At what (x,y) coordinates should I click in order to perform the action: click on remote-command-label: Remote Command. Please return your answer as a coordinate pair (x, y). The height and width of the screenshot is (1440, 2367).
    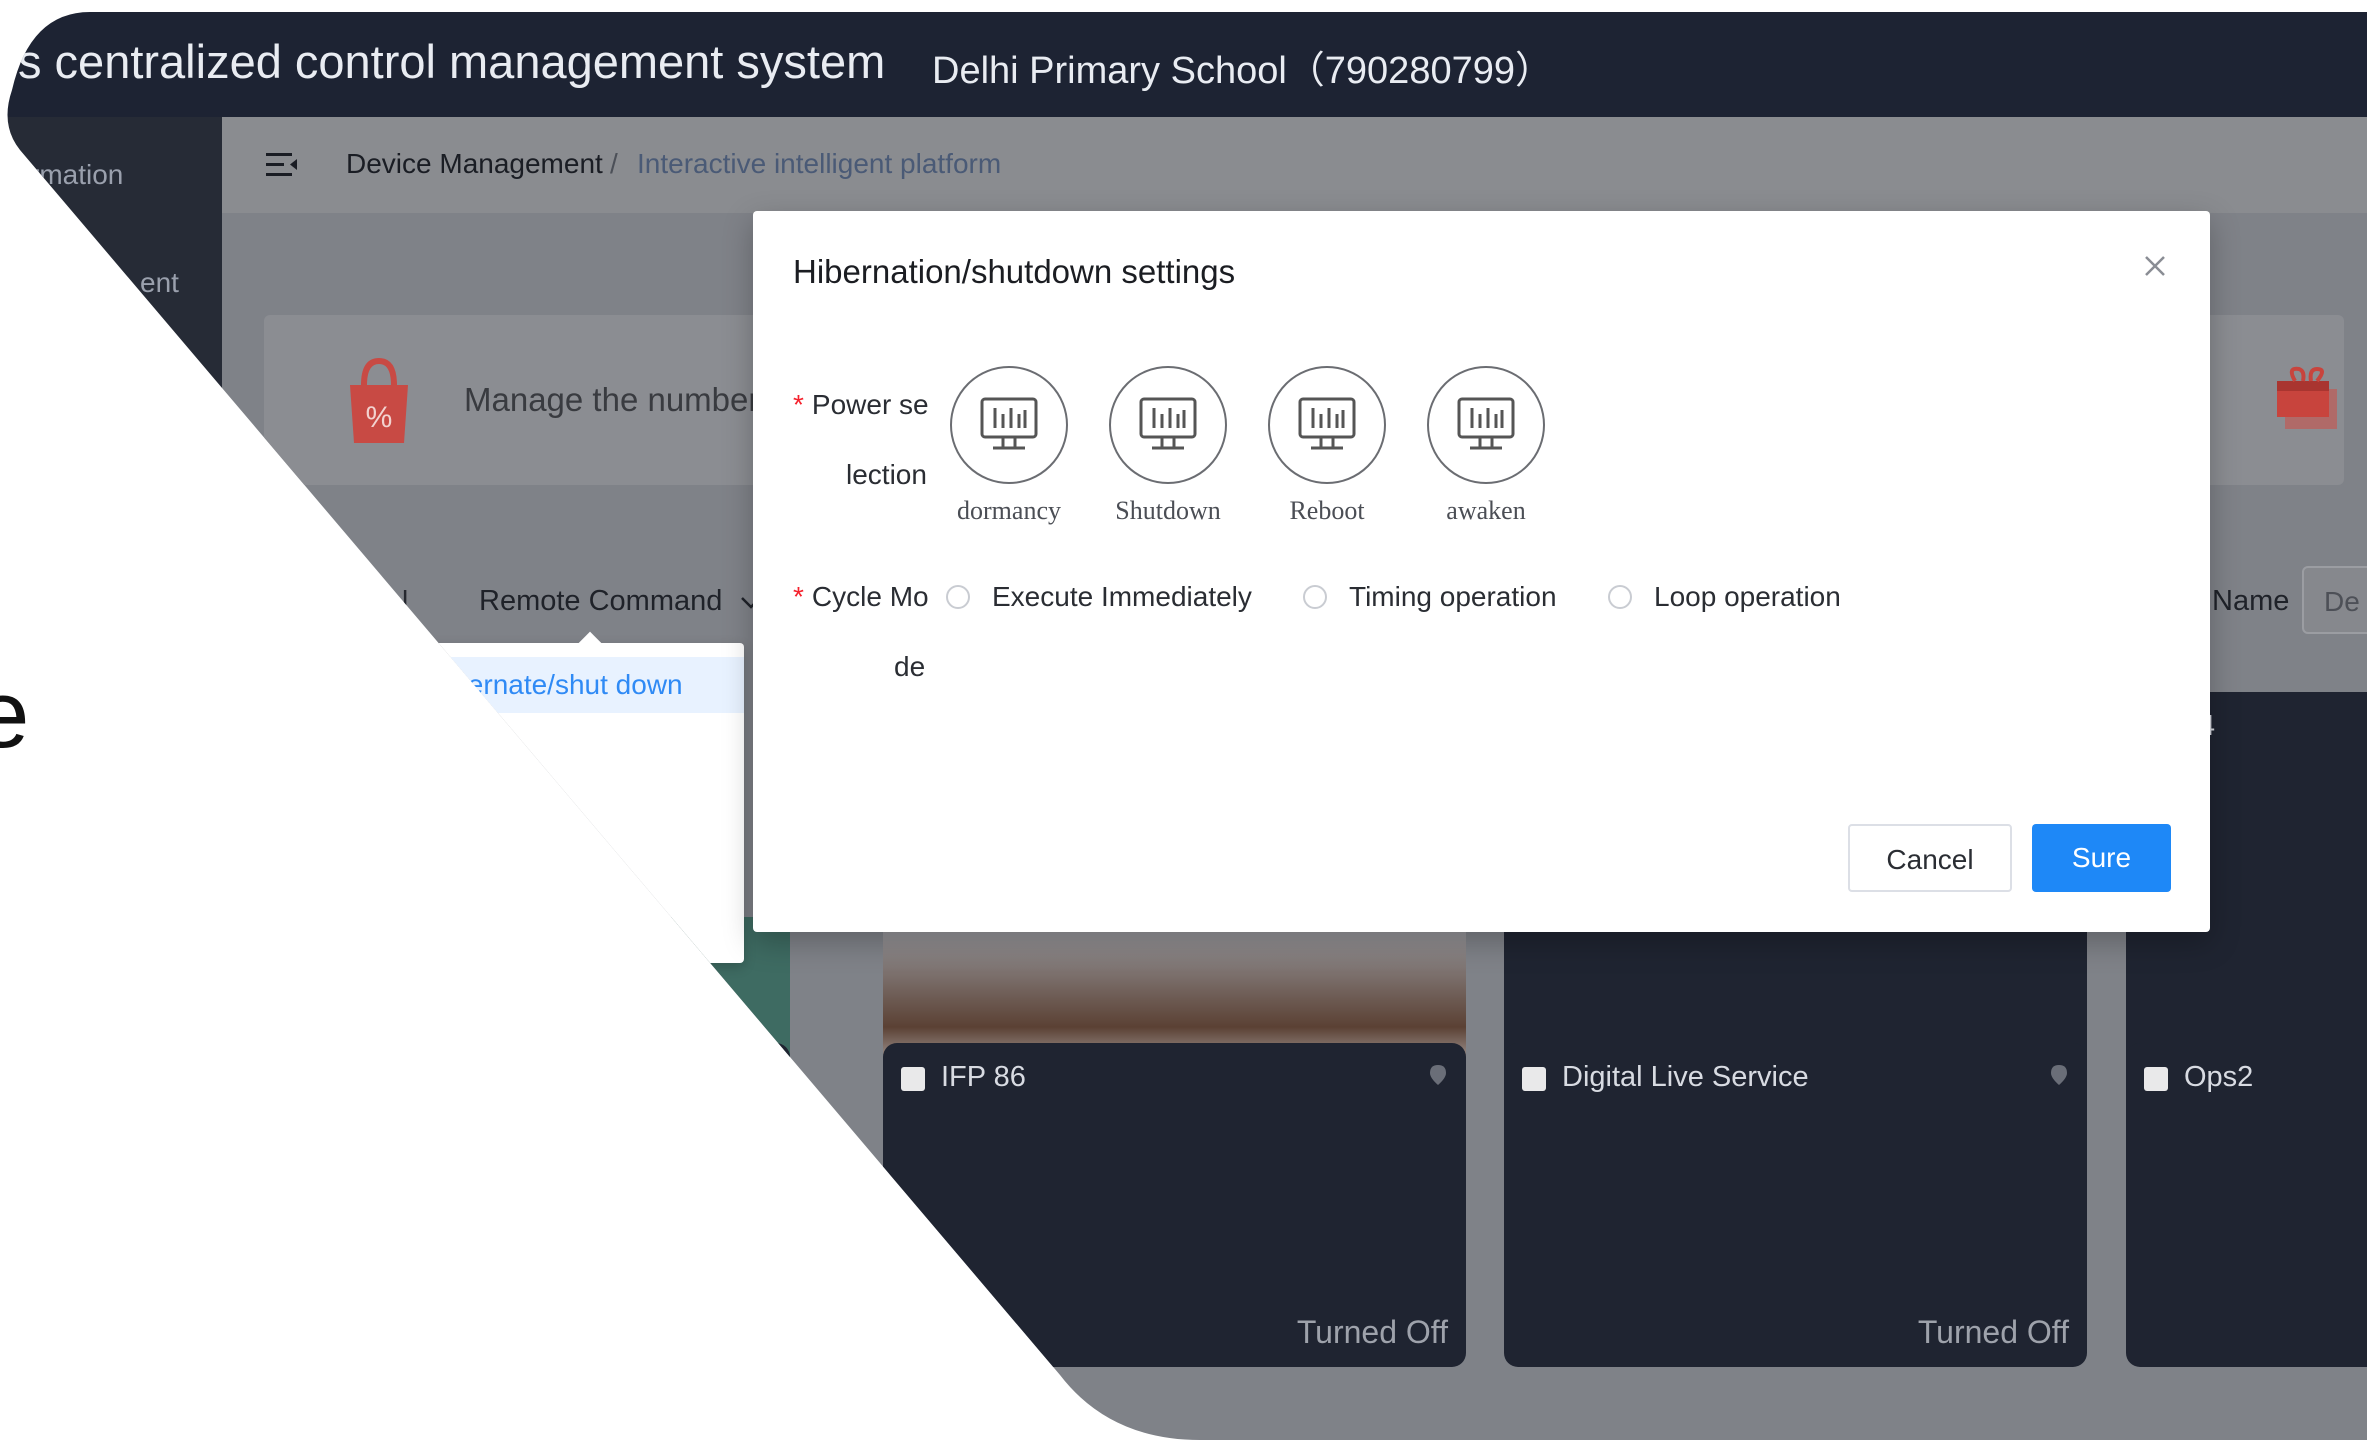
    Looking at the image, I should click on (601, 601).